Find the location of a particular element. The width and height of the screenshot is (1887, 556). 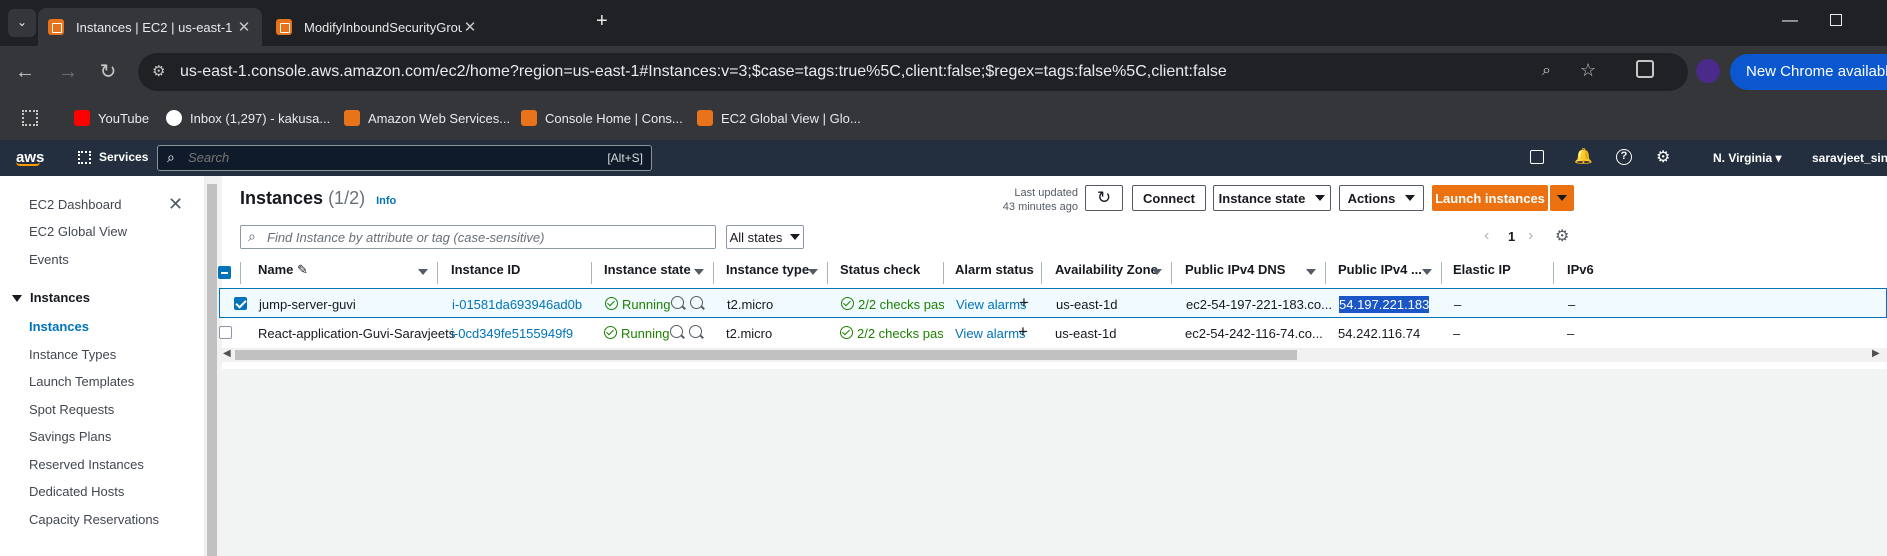

aws-logo: aws is located at coordinates (30, 157).